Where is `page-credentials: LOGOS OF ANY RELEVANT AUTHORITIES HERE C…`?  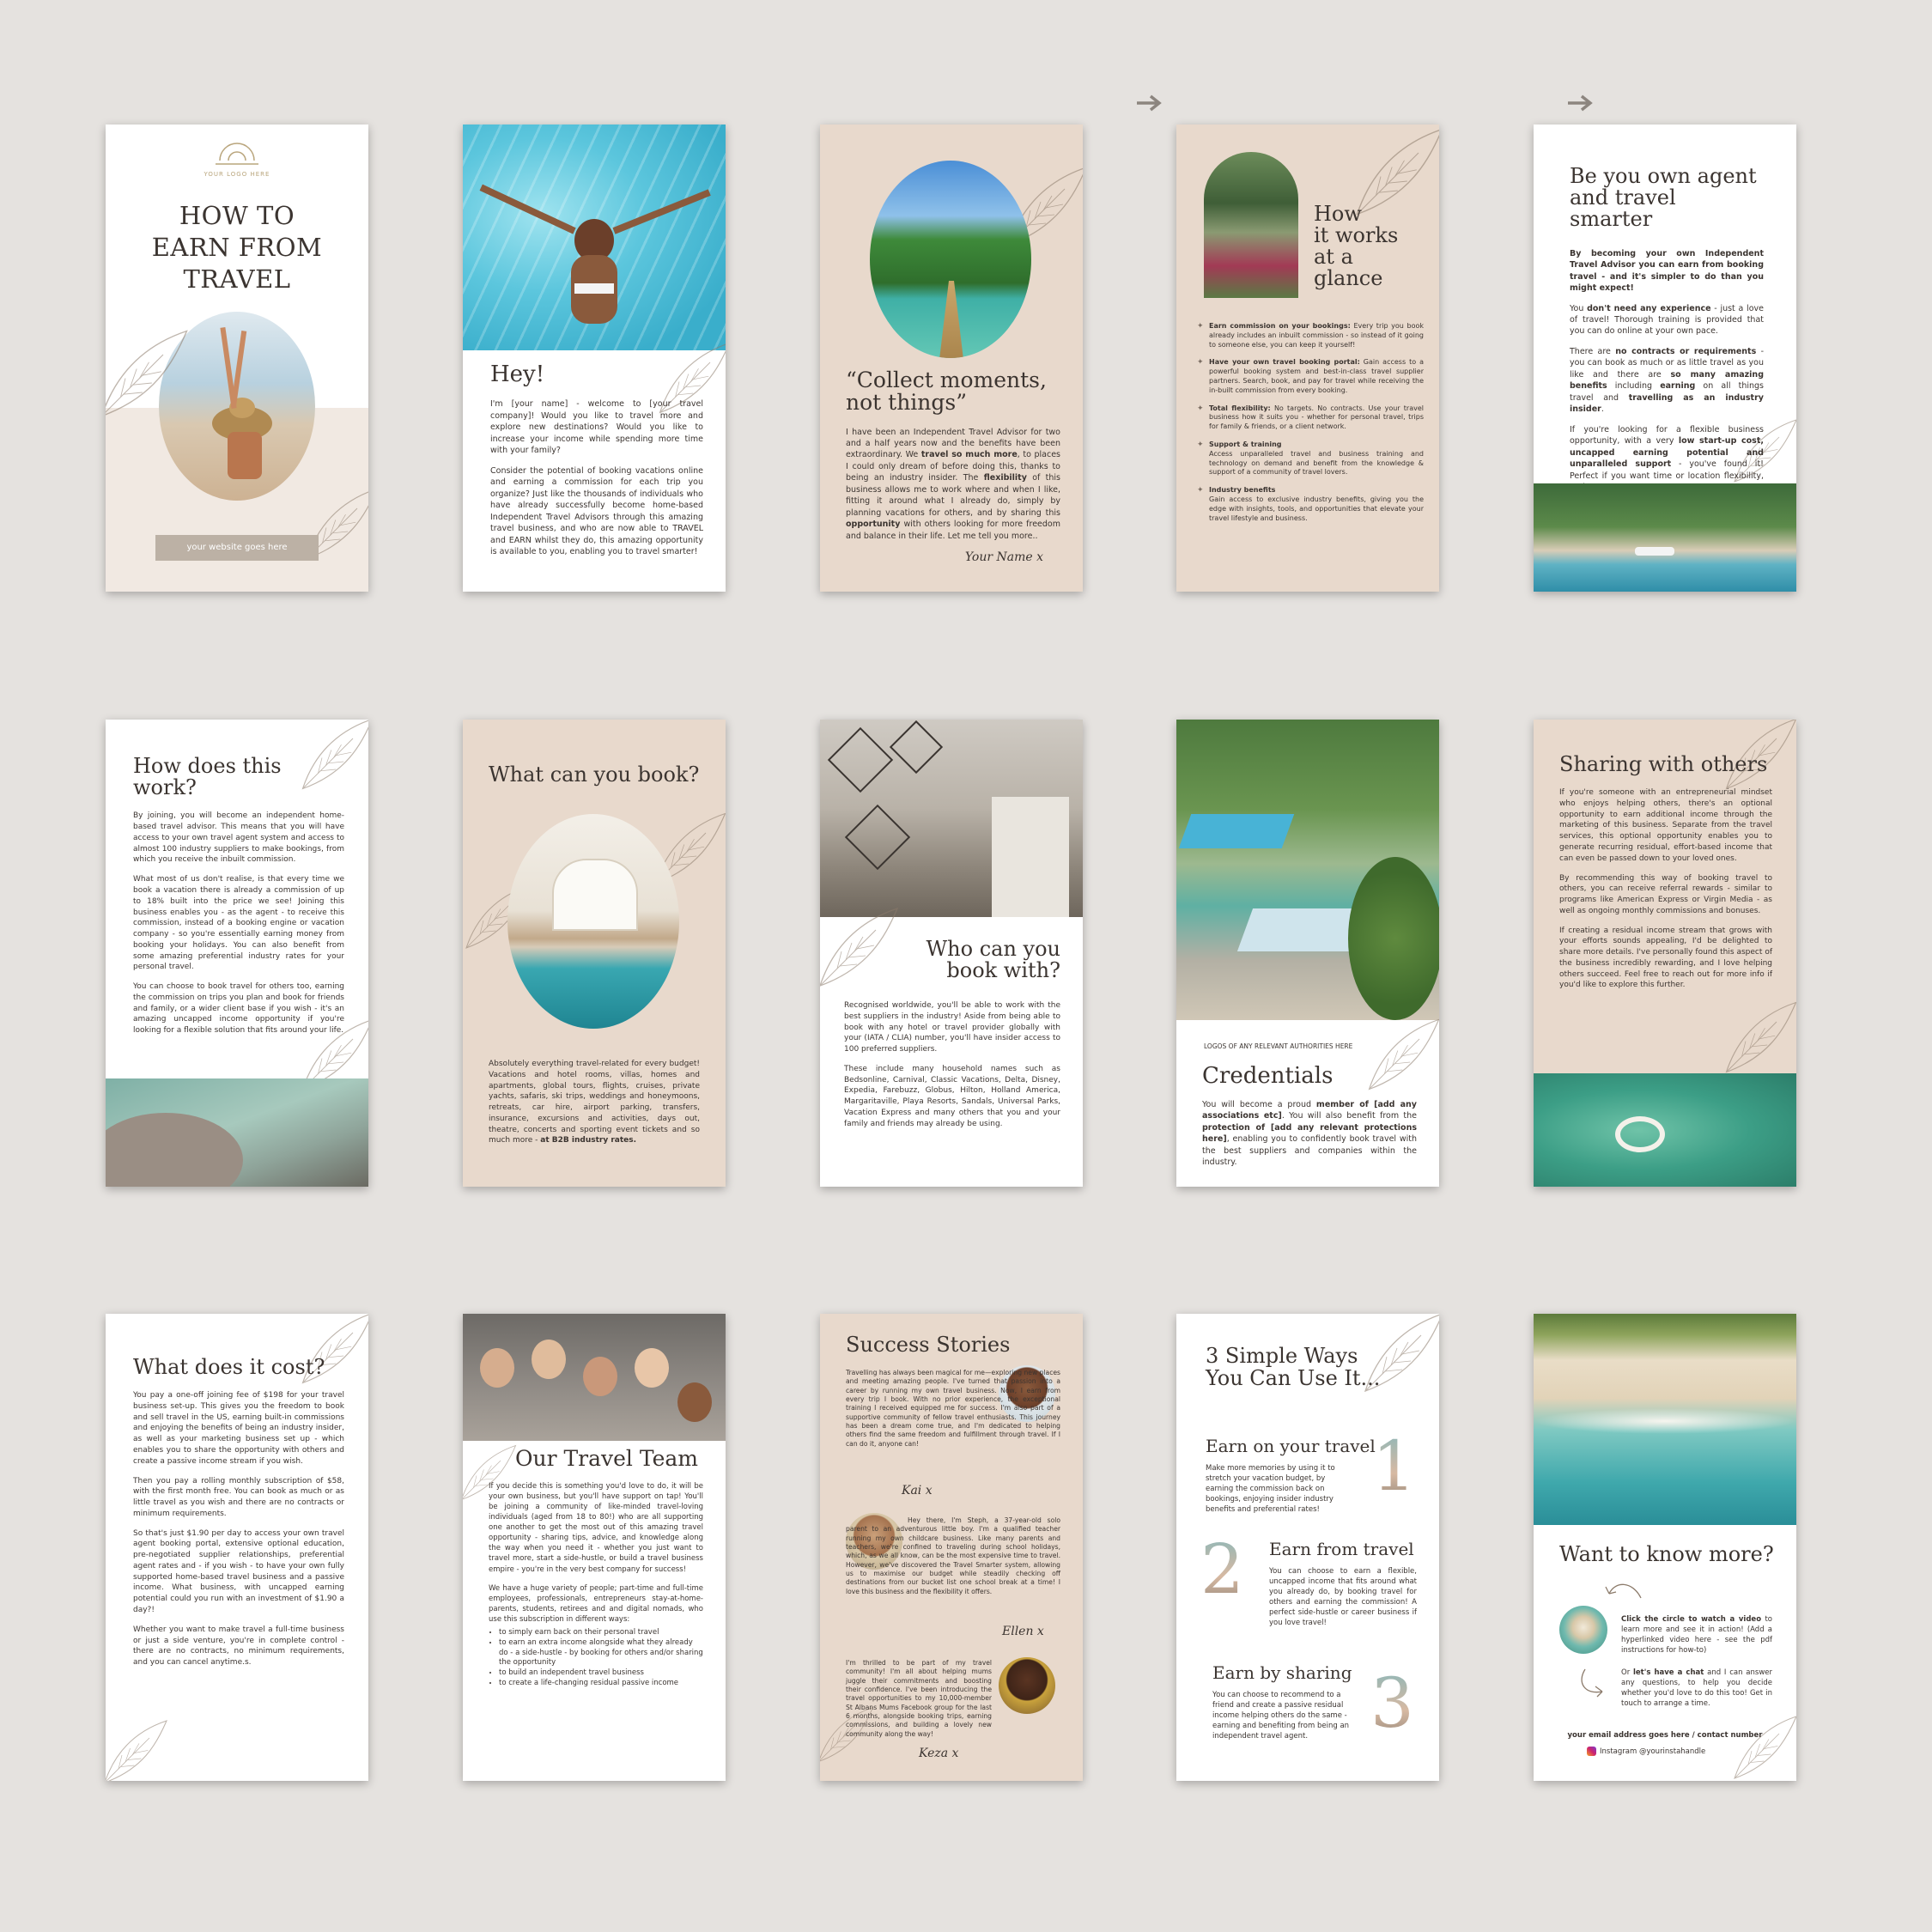
page-credentials: LOGOS OF ANY RELEVANT AUTHORITIES HERE C… is located at coordinates (1308, 954).